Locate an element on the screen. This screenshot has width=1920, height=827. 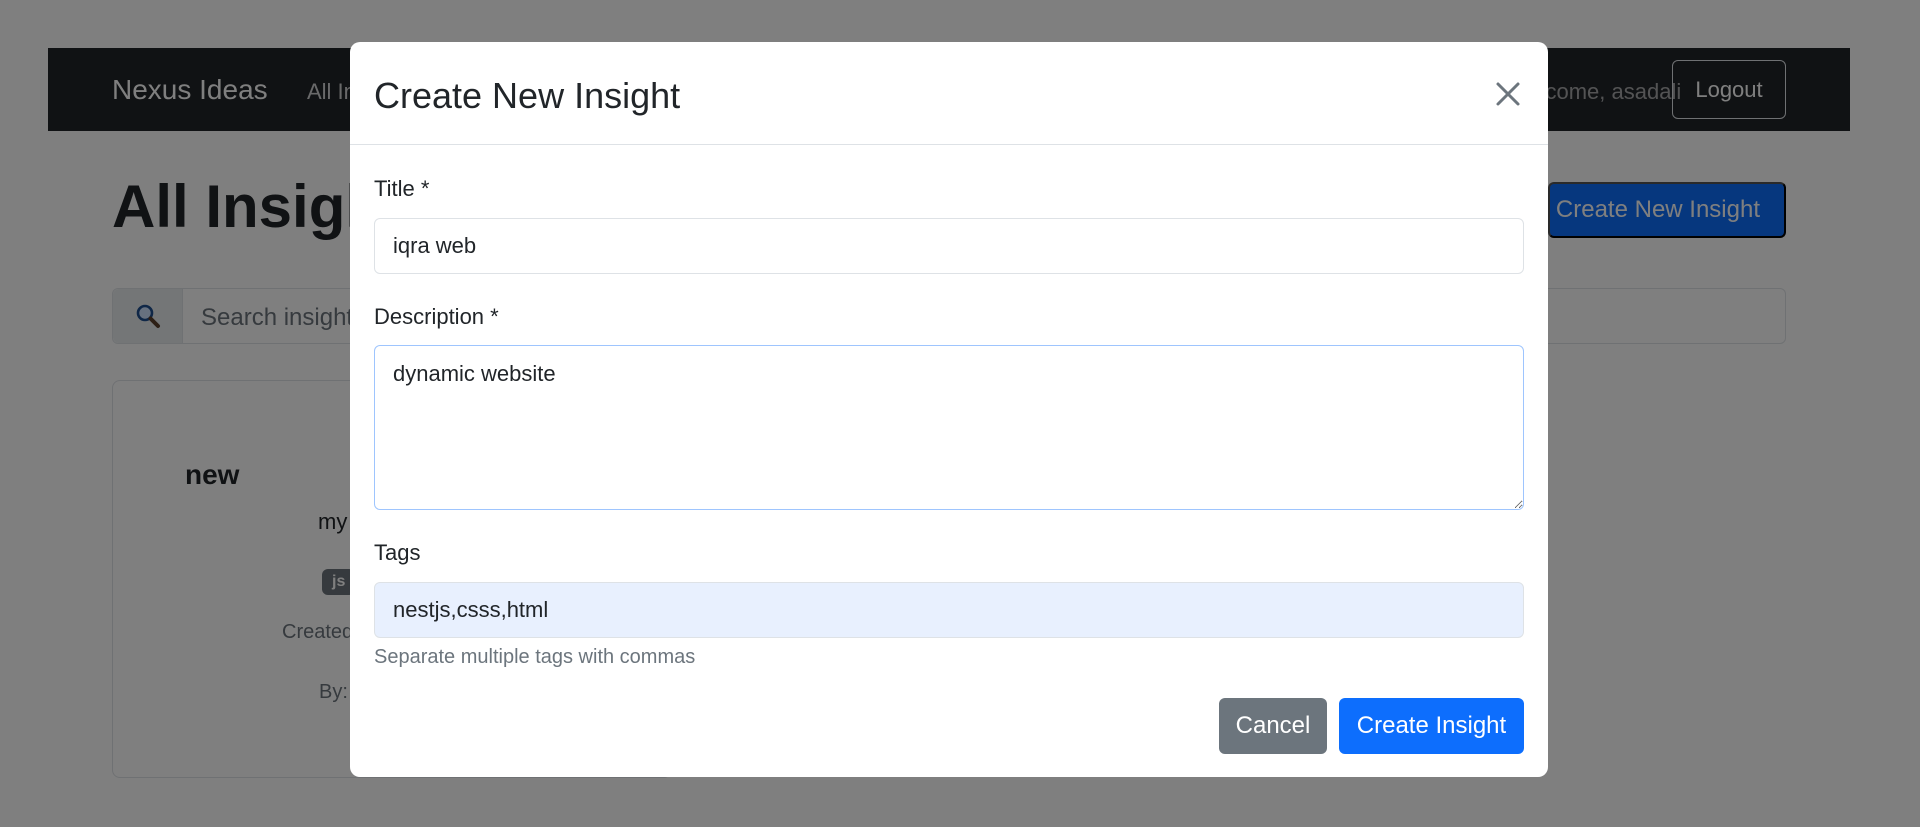
close-icon is located at coordinates (1508, 94).